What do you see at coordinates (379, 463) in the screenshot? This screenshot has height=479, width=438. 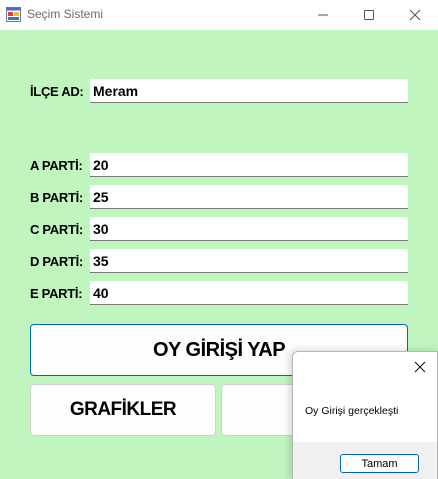 I see `dialog-ok-button: Tamam` at bounding box center [379, 463].